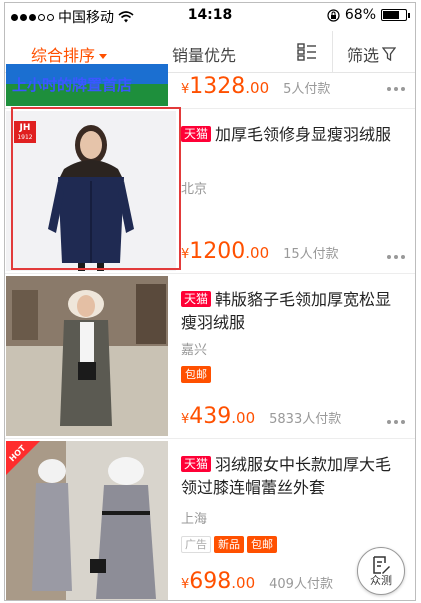  What do you see at coordinates (72, 85) in the screenshot?
I see `banner-text: 上小时的牌置首店` at bounding box center [72, 85].